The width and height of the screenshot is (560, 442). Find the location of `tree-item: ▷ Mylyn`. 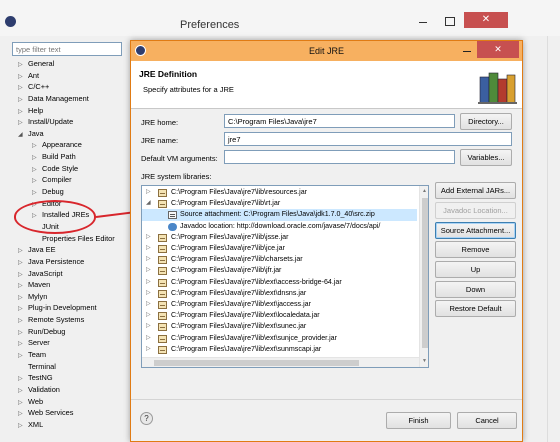

tree-item: ▷ Mylyn is located at coordinates (78, 297).